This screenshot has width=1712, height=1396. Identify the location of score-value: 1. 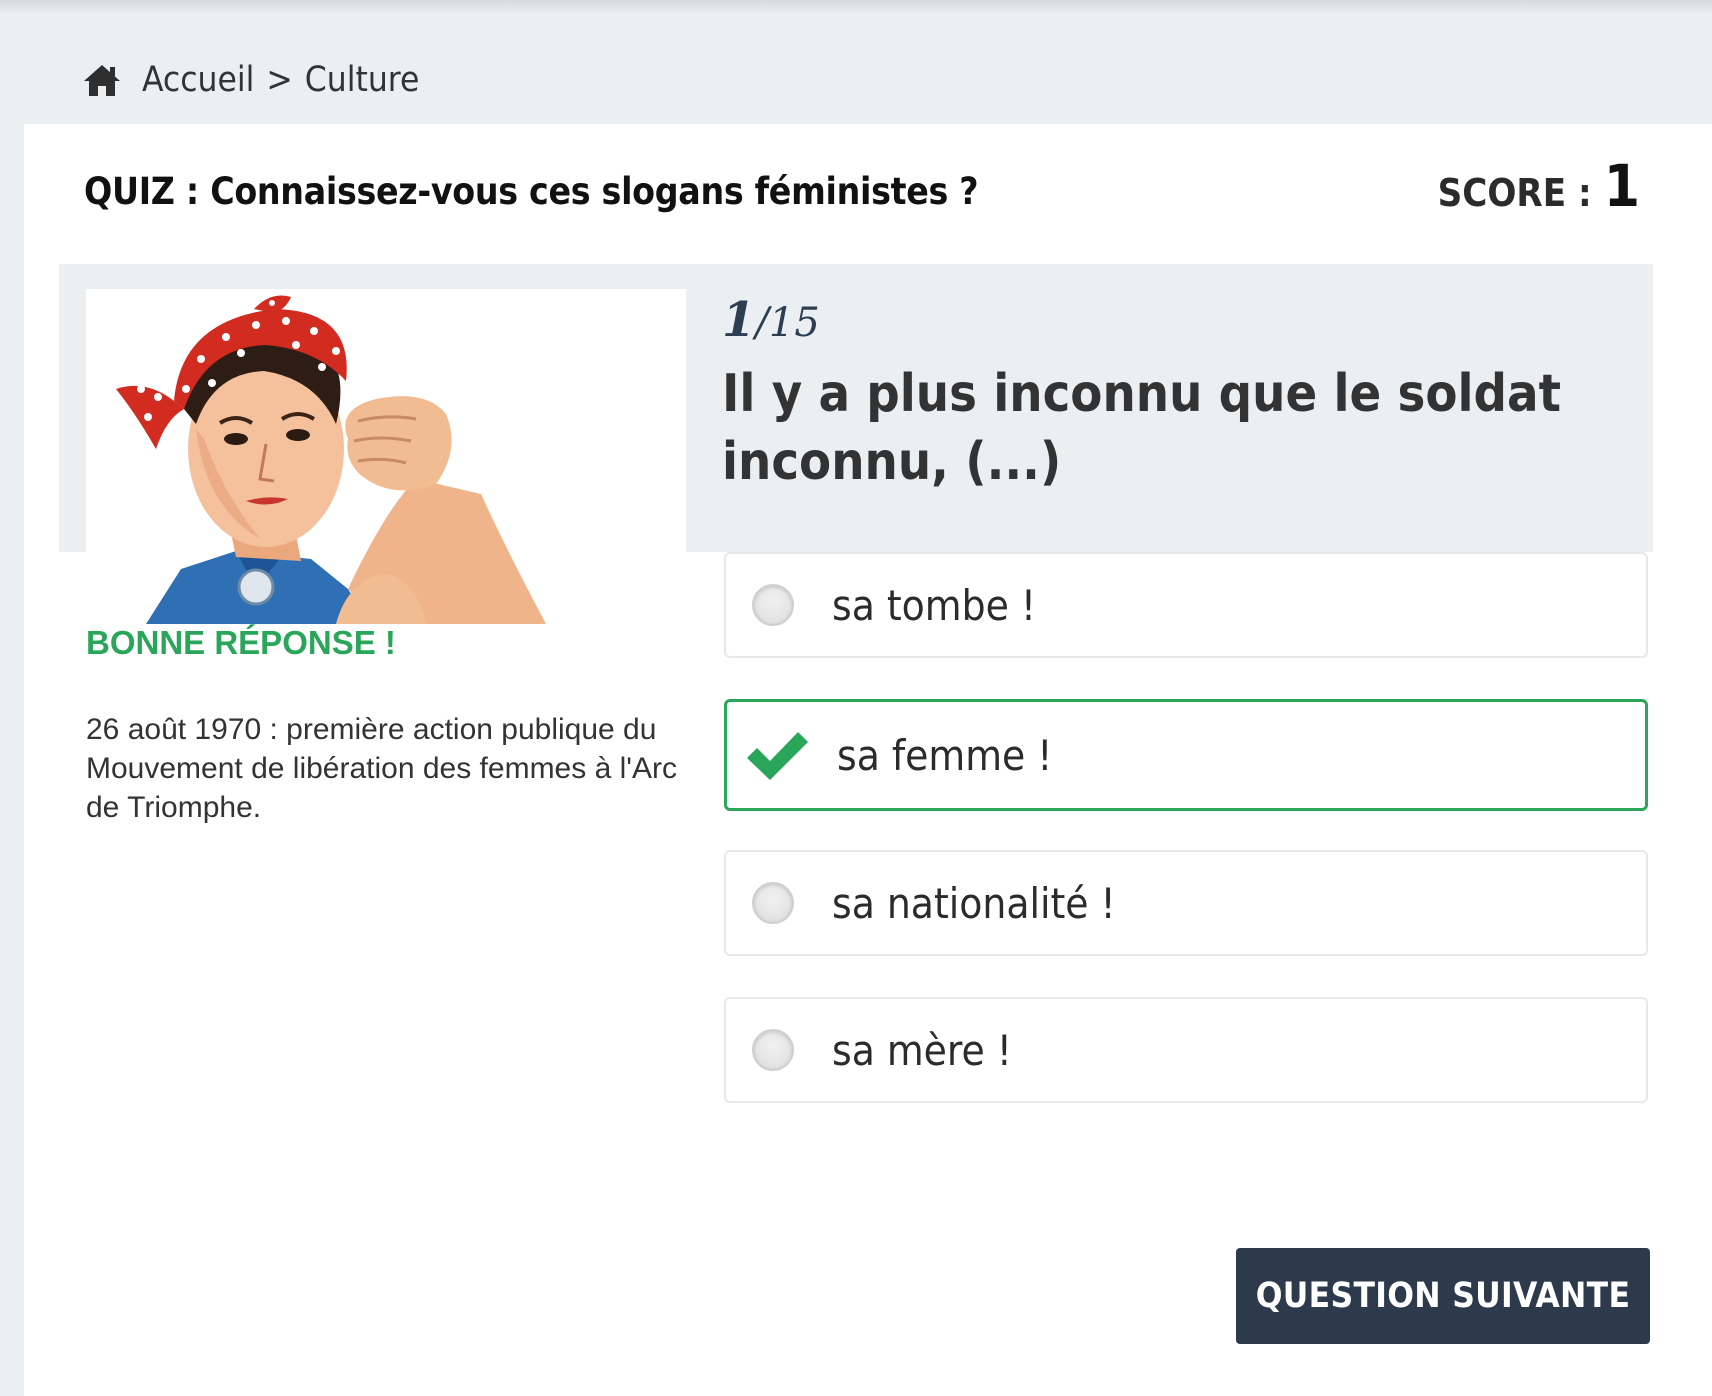
(1621, 186).